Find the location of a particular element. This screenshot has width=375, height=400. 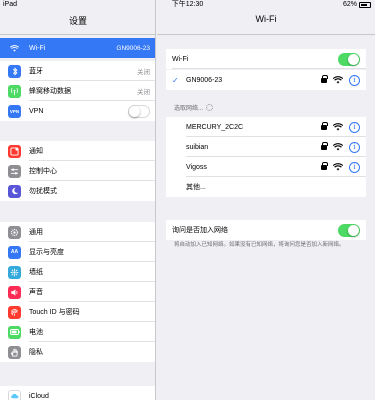

network-name: GN9006-23 is located at coordinates (204, 80).